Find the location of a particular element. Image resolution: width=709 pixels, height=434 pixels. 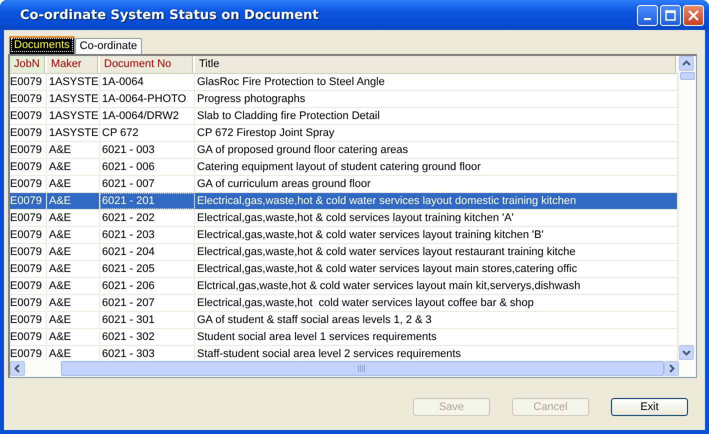

table-row: E0079 A&E 6021 - 301 GA of student & staff social areas levels 1, 2 & 3 is located at coordinates (344, 320).